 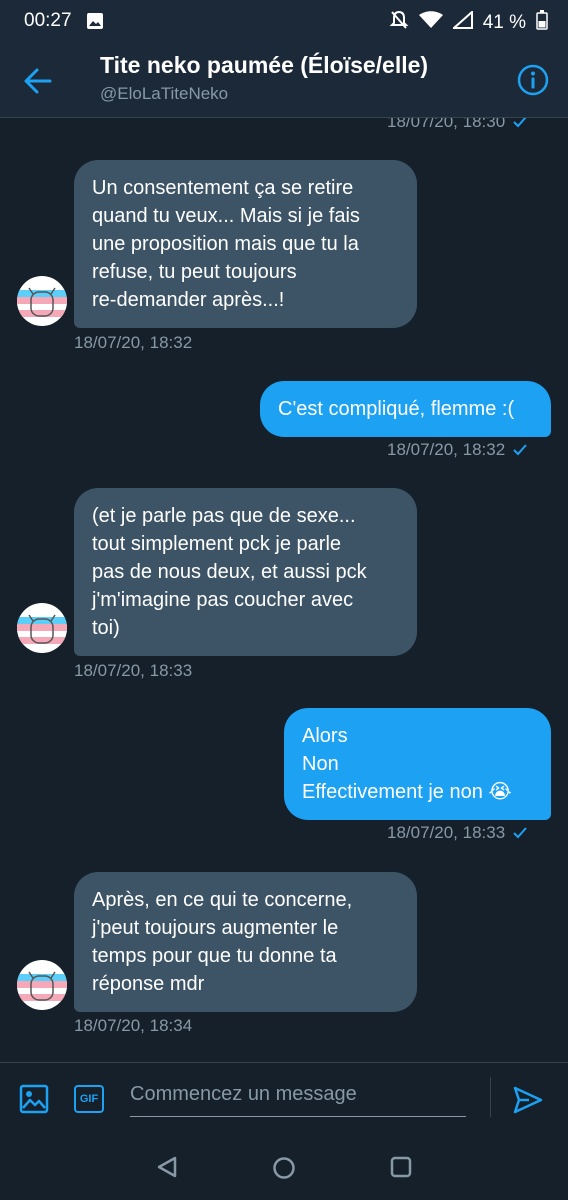 What do you see at coordinates (133, 1025) in the screenshot?
I see `message-timestamp: 18/07/20, 18:34` at bounding box center [133, 1025].